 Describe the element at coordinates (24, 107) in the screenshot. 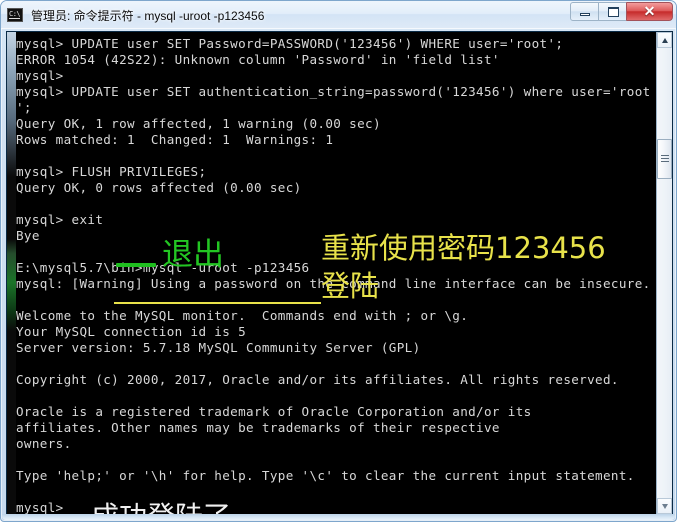

I see `console-line: ';` at that location.